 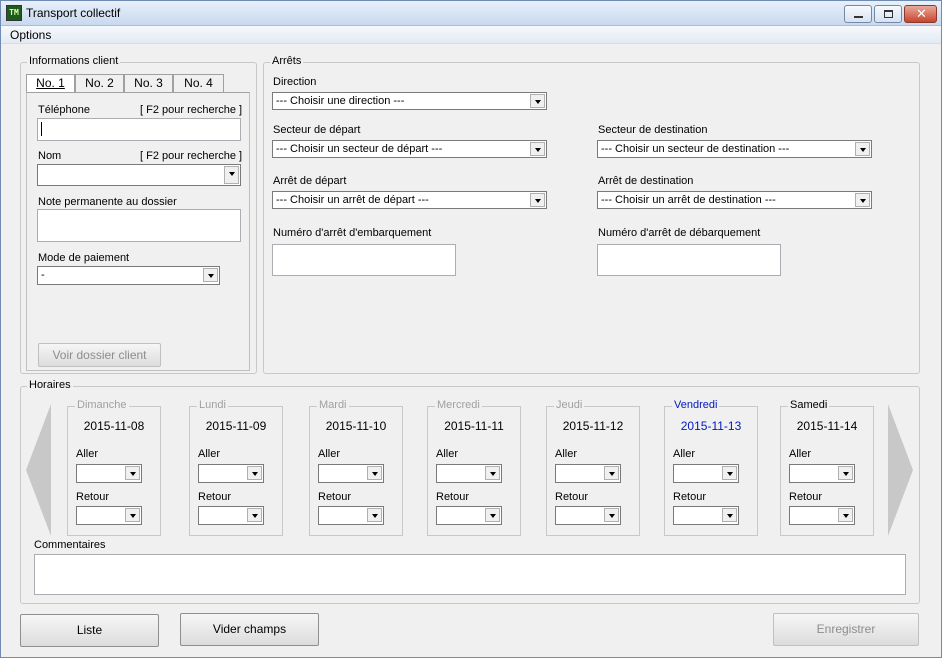 I want to click on menu-options: Options, so click(x=30, y=35).